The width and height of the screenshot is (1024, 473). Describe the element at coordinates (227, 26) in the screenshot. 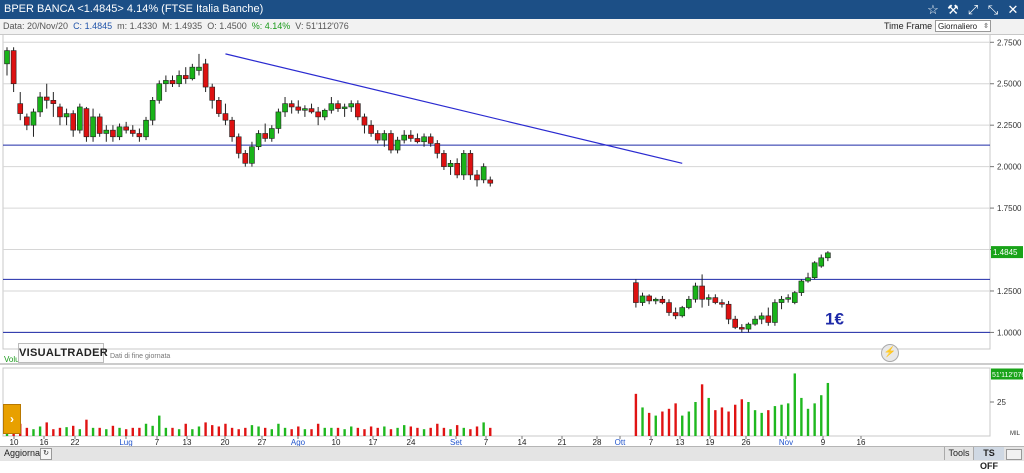

I see `info-open: O: 1.4500` at that location.